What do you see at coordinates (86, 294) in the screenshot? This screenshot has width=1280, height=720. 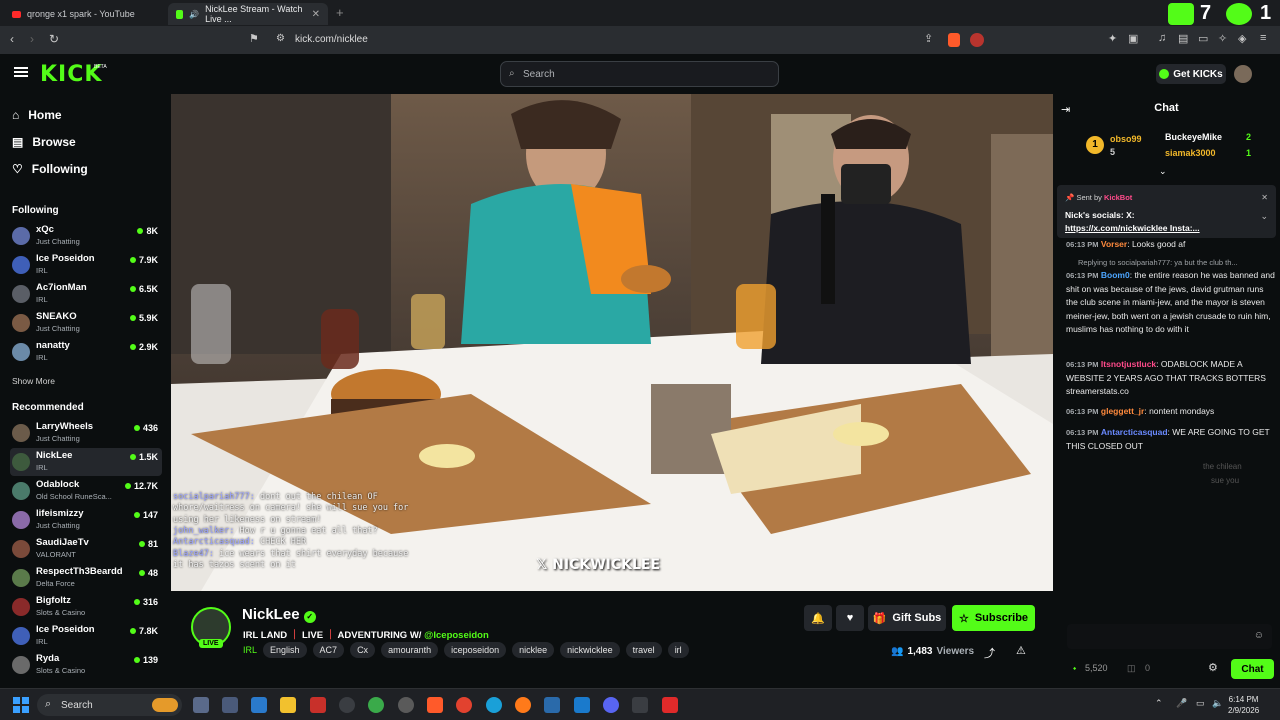 I see `sidebar-channel: Ac7ionMan IRL 6.5K` at bounding box center [86, 294].